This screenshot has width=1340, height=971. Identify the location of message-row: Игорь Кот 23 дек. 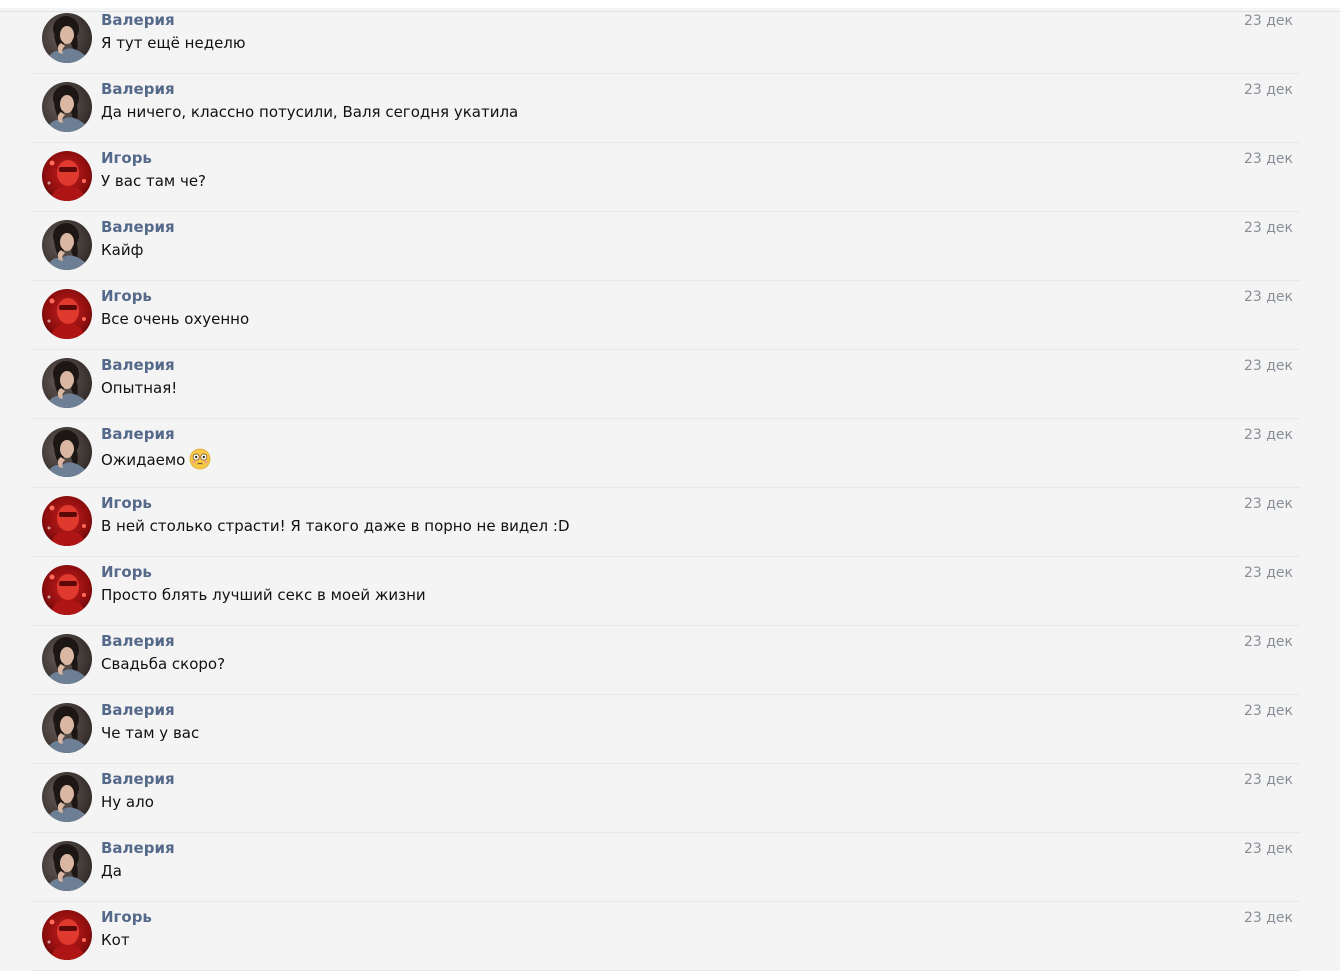
(666, 936).